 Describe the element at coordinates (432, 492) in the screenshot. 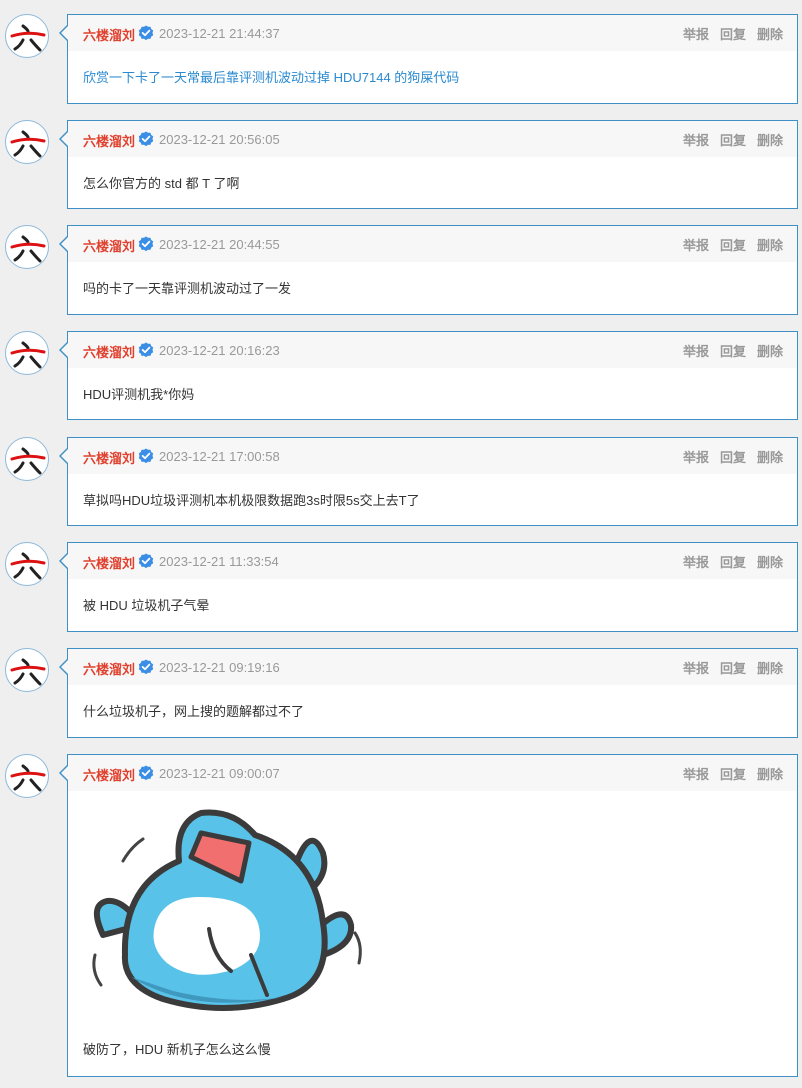

I see `comment-body: 草拟吗HDU垃圾评测机本机极限数据跑3s时限5s交上去T了` at that location.